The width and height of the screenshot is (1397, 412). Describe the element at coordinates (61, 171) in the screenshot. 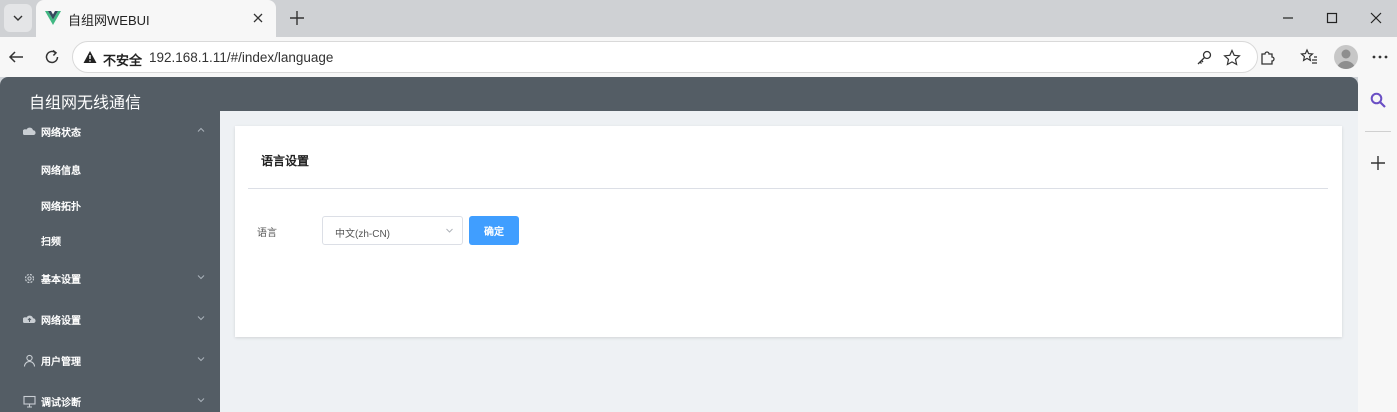

I see `sidebar-item-label: 网络信息` at that location.